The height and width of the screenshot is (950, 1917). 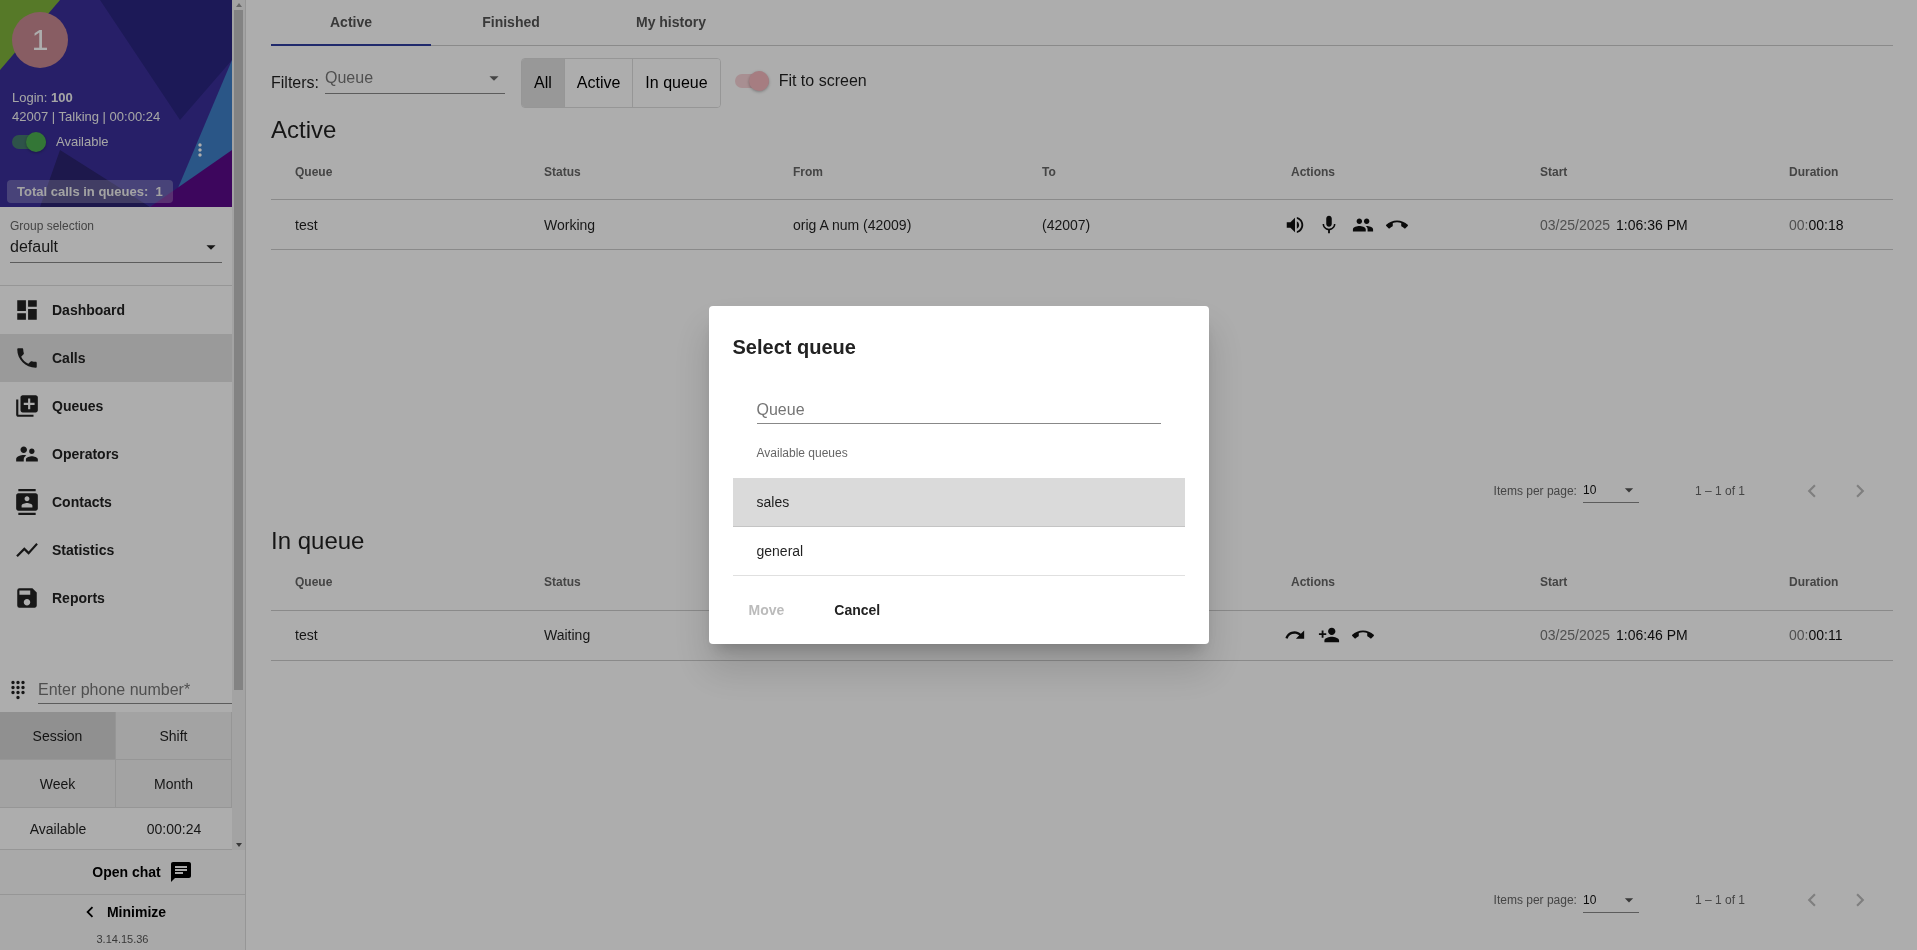 What do you see at coordinates (822, 81) in the screenshot?
I see `fit-to-screen-label: Fit to screen` at bounding box center [822, 81].